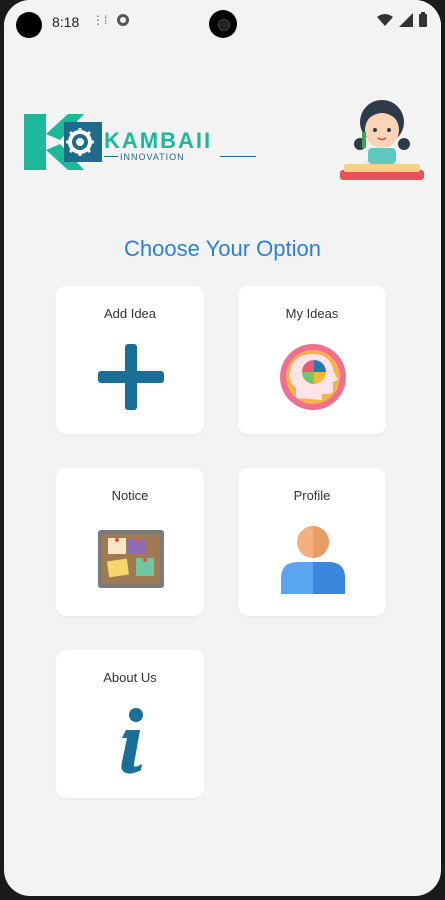  Describe the element at coordinates (131, 377) in the screenshot. I see `plus-icon` at that location.